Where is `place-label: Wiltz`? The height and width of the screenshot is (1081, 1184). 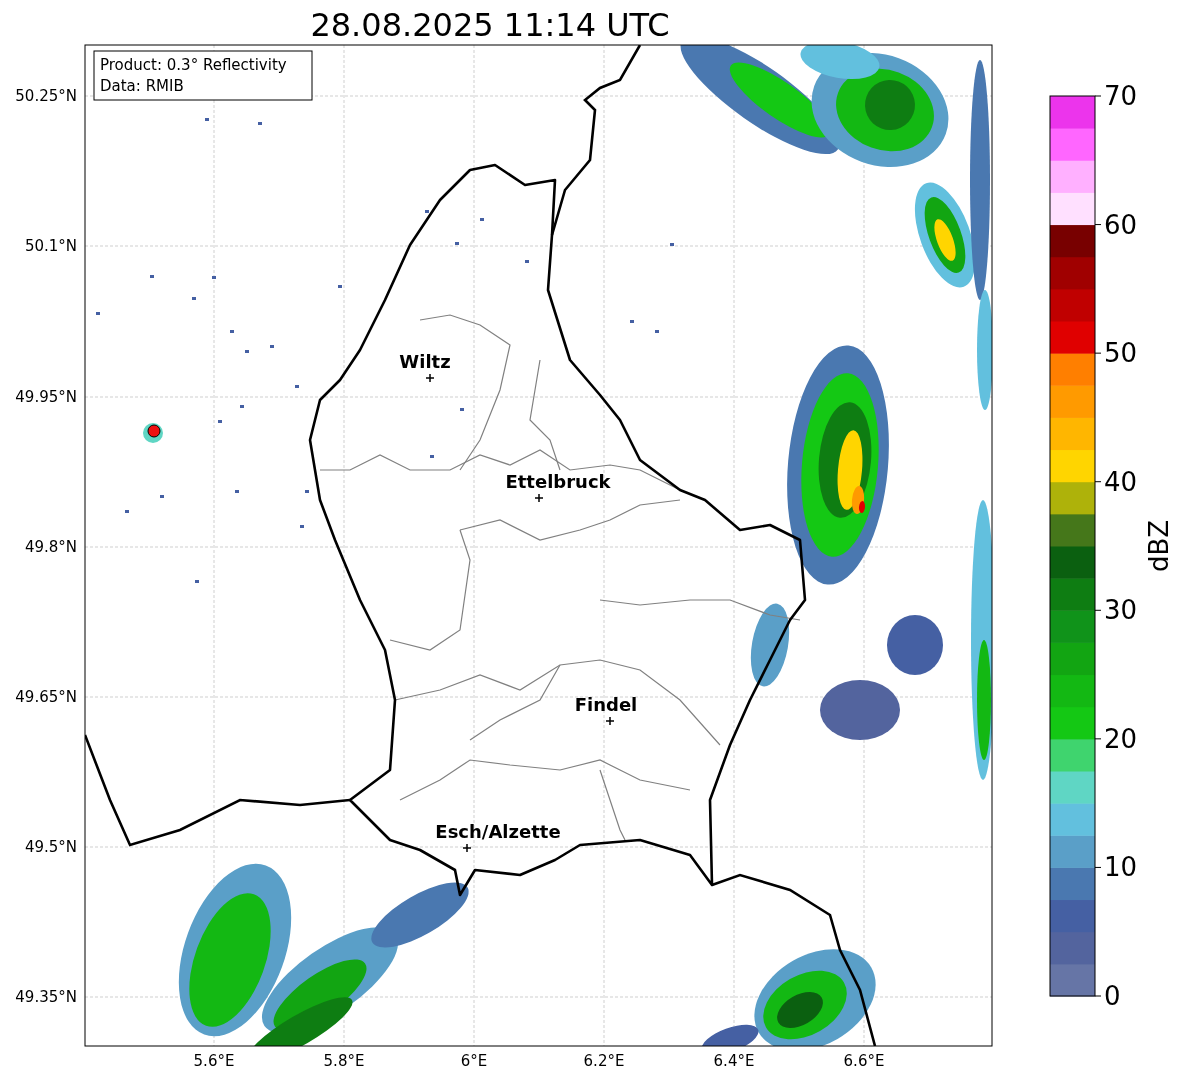
place-label: Wiltz is located at coordinates (425, 361).